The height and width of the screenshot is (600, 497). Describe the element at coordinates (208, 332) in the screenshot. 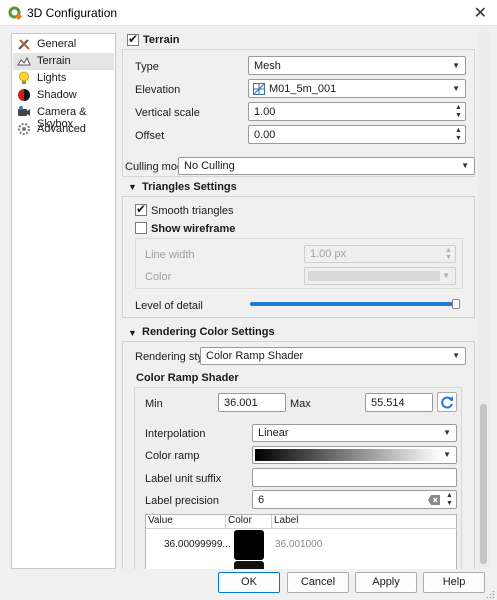

I see `rendering-color-settings-header: Rendering Color Settings` at that location.